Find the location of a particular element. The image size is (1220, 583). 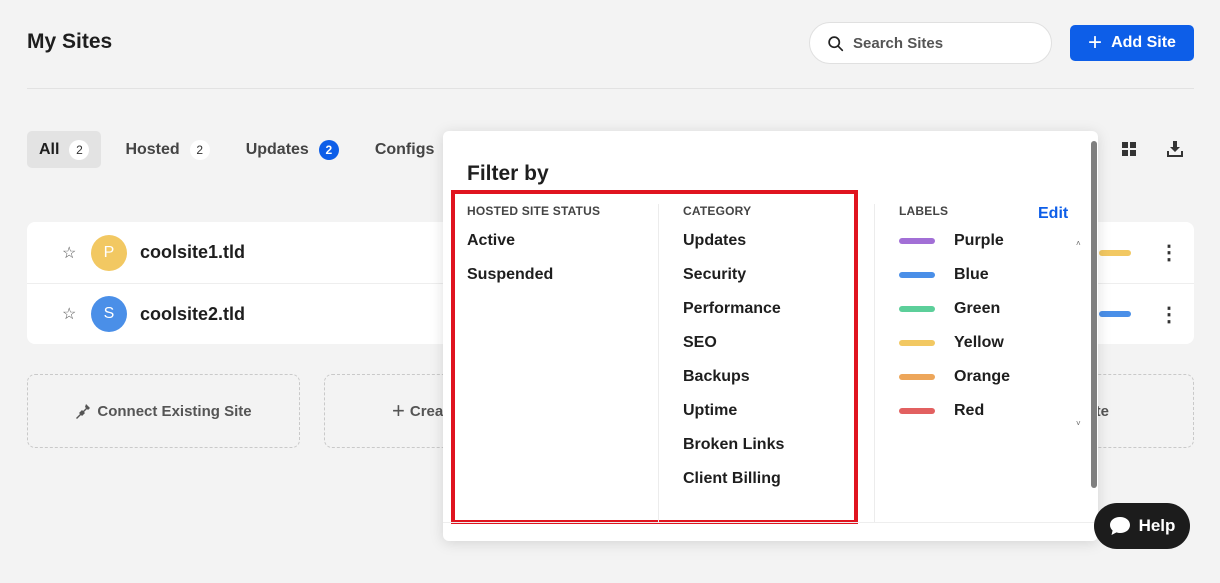

download-icon is located at coordinates (1175, 149).